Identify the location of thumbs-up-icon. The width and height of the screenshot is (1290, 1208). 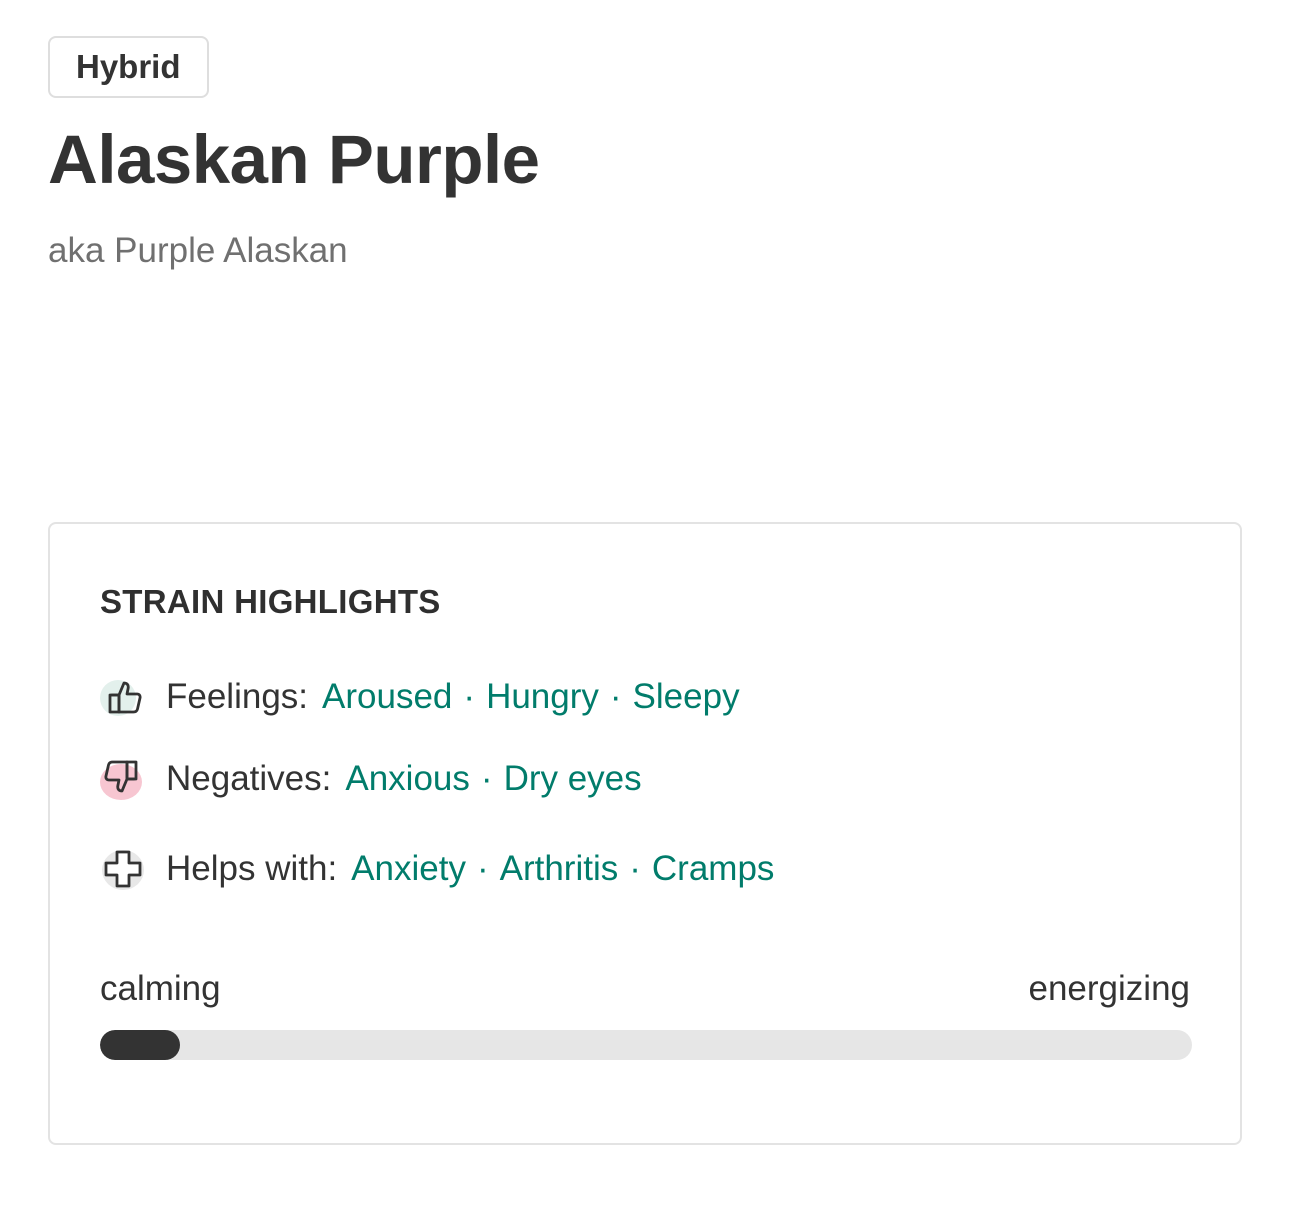
(123, 697).